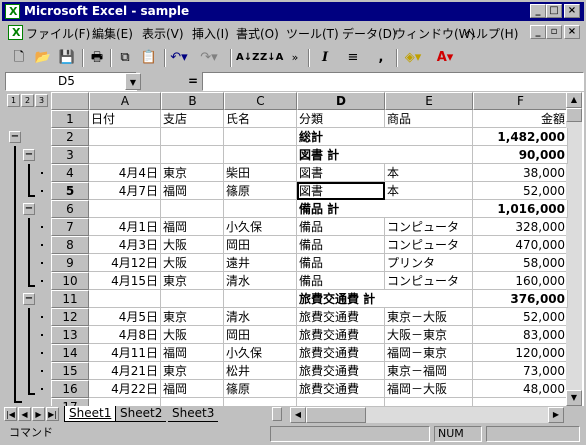  I want to click on excel-app-icon: X, so click(12, 11).